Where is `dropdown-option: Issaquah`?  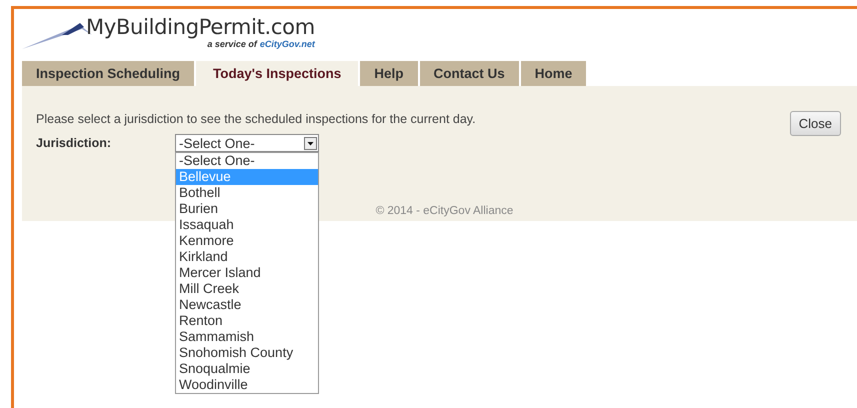 dropdown-option: Issaquah is located at coordinates (247, 225).